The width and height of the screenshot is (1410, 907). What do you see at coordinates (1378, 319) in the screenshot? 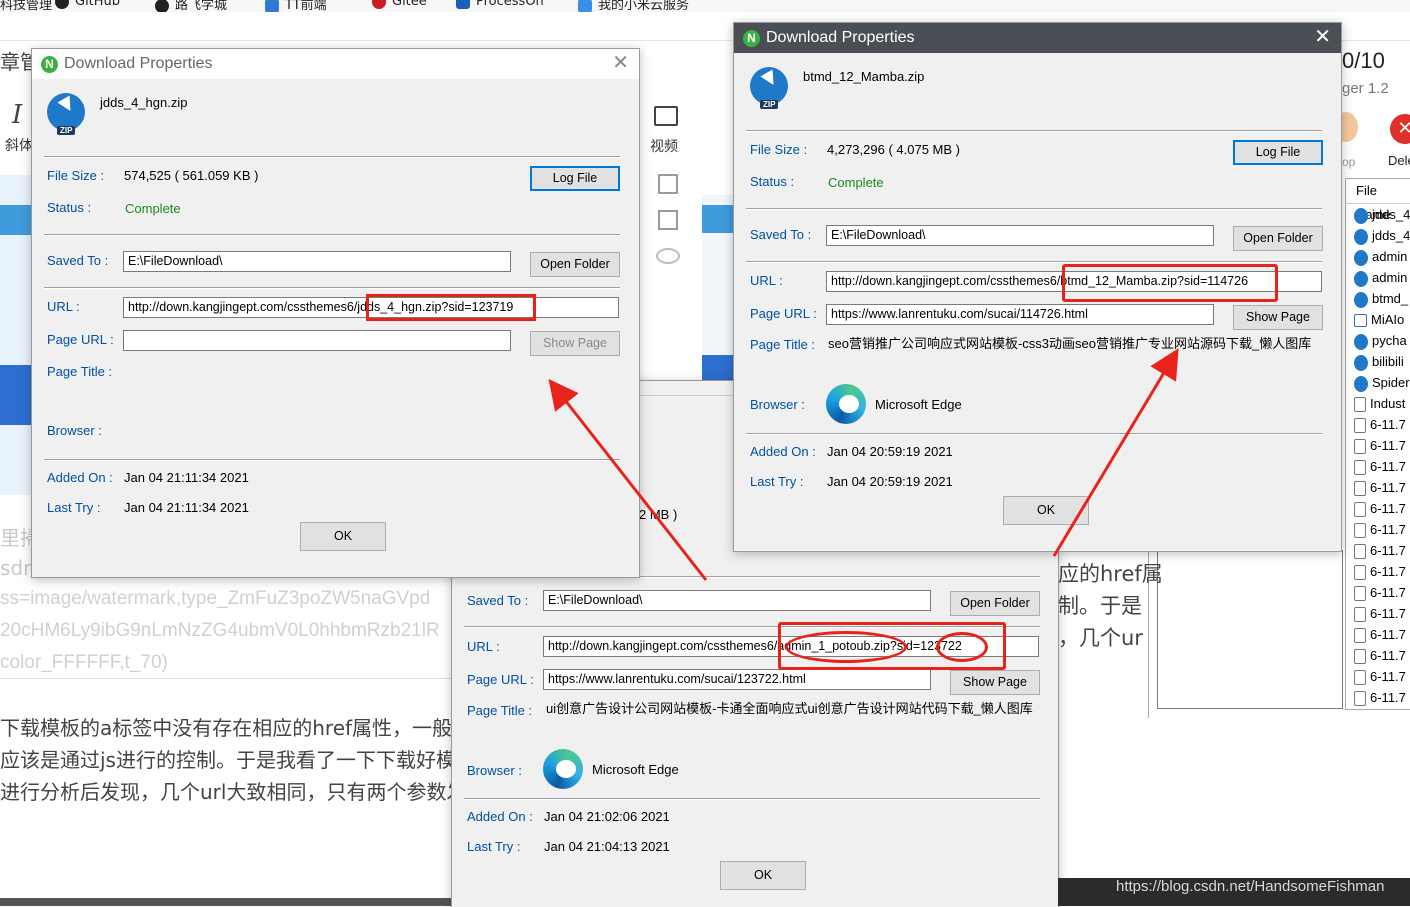
I see `list-item: MiAIo` at bounding box center [1378, 319].